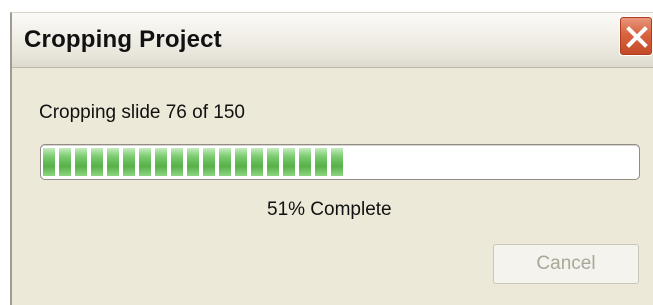 This screenshot has height=305, width=653. I want to click on progress-bar, so click(340, 162).